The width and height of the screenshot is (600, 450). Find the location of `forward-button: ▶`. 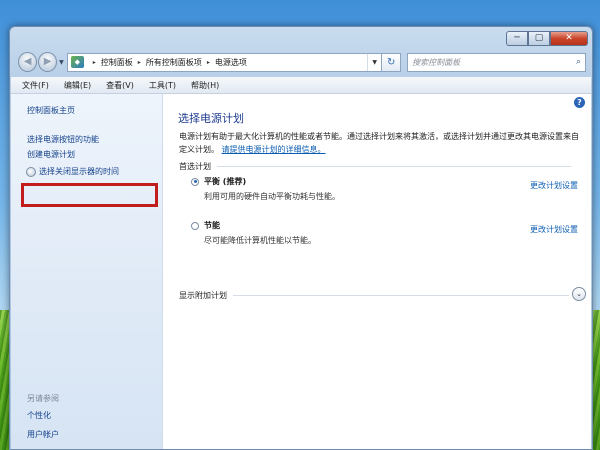

forward-button: ▶ is located at coordinates (48, 62).